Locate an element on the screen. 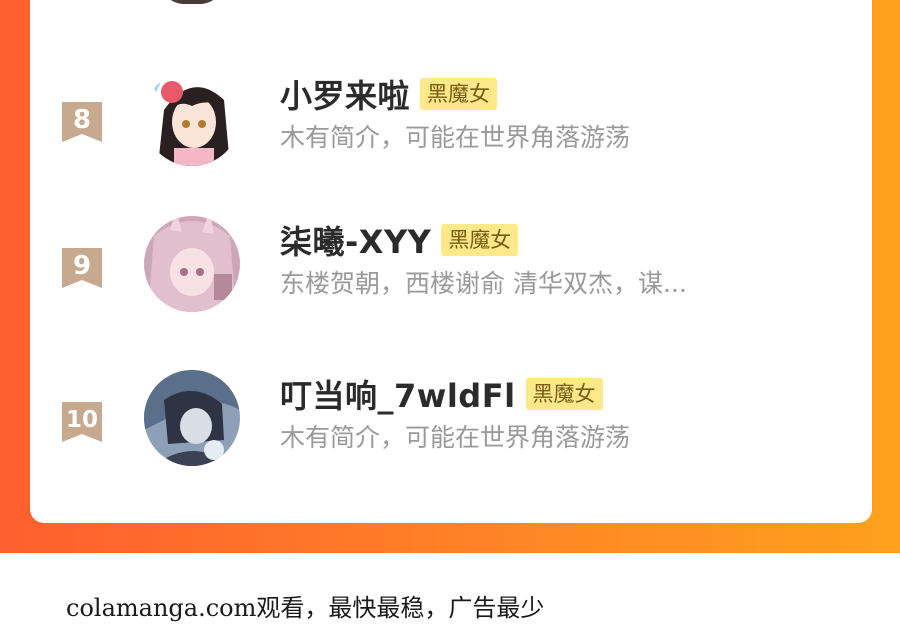  name-line: 柒曦-XYY 黑魔女 is located at coordinates (399, 240).